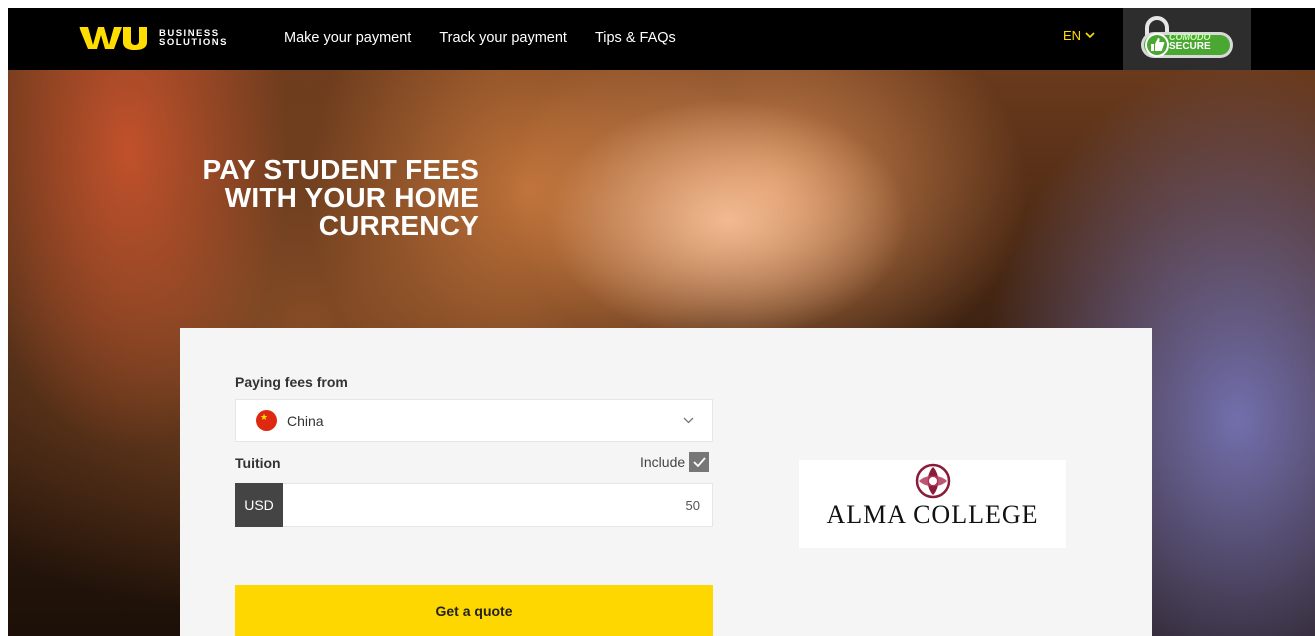  What do you see at coordinates (474, 420) in the screenshot?
I see `country-select: ★ China` at bounding box center [474, 420].